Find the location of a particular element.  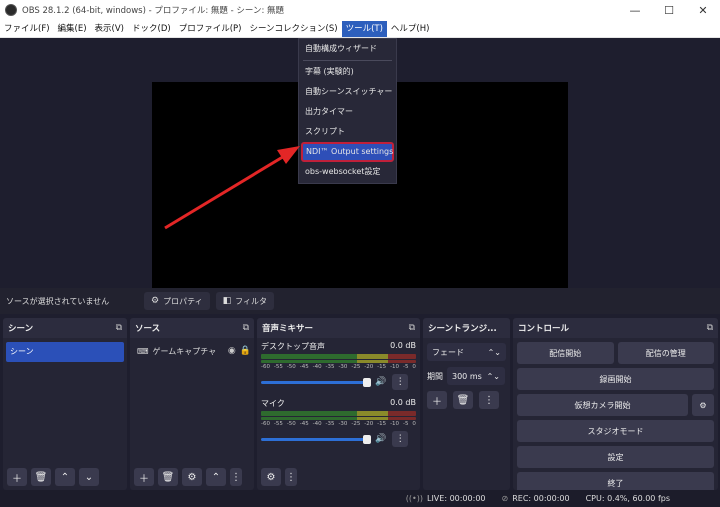

advanced-audio-gear-icon: ⚙ is located at coordinates (271, 477).